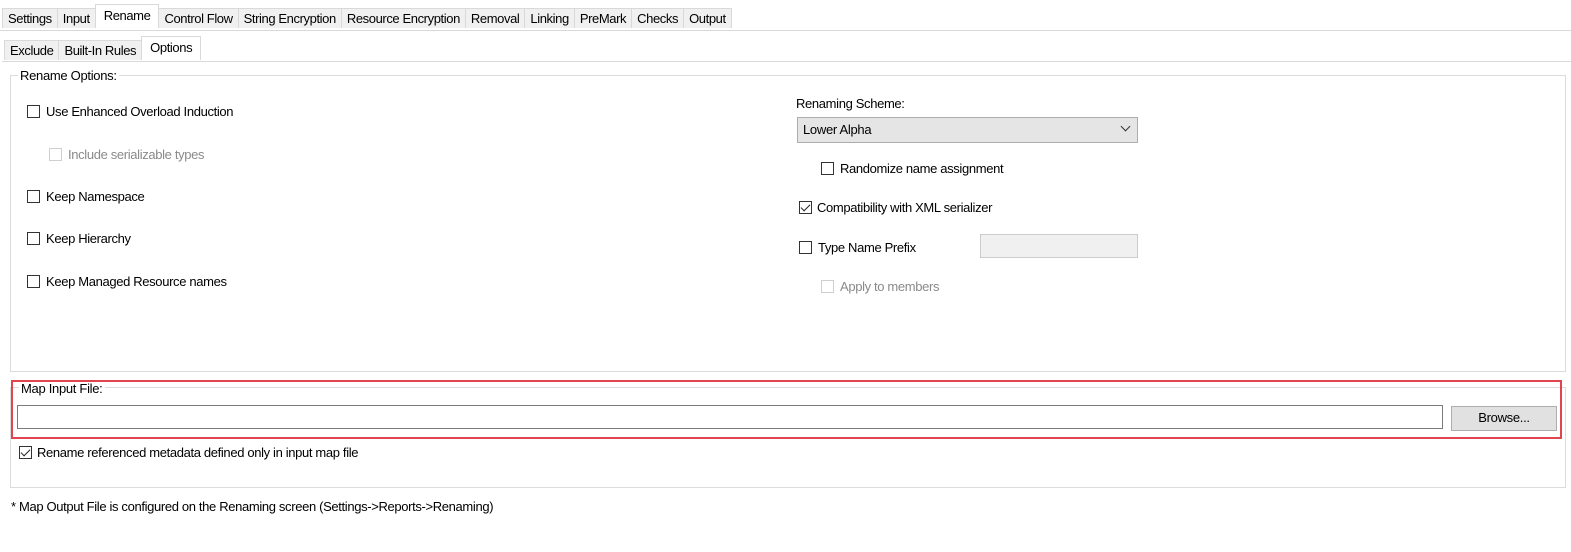  What do you see at coordinates (1059, 246) in the screenshot?
I see `type-name-prefix-input` at bounding box center [1059, 246].